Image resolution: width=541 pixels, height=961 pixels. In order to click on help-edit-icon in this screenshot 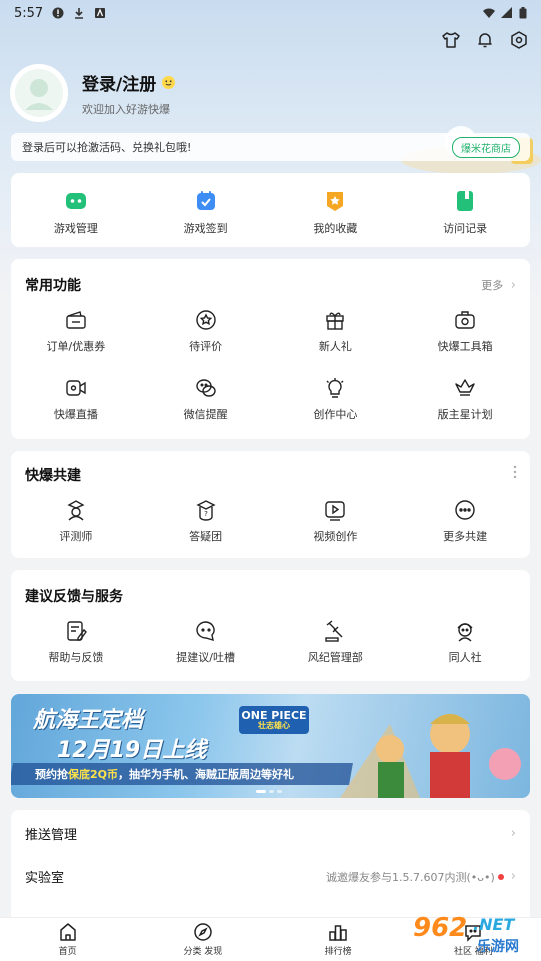, I will do `click(77, 631)`.